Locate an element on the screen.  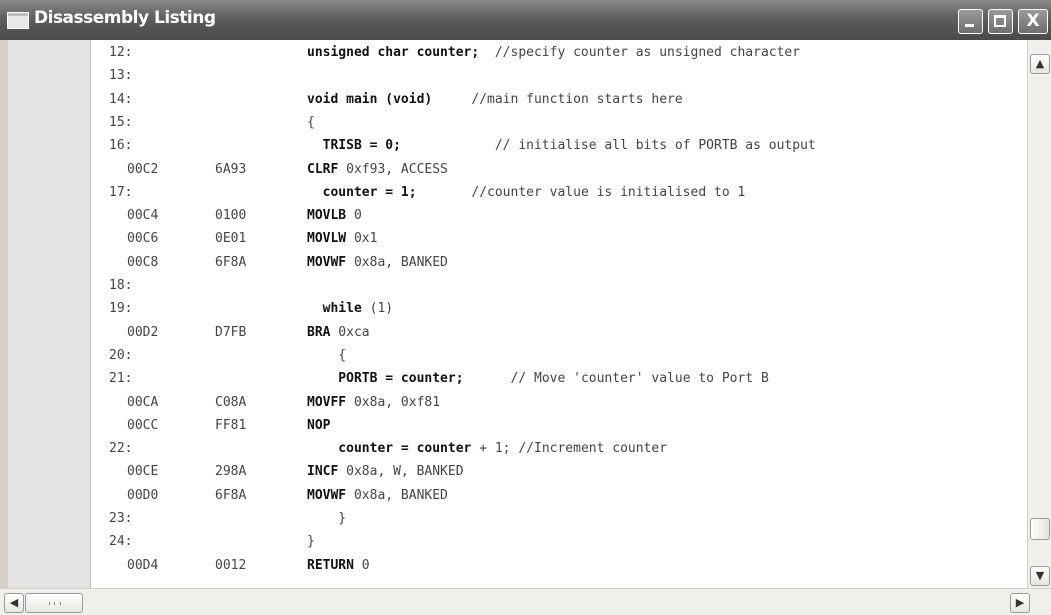
keyword-text: counter = 1; is located at coordinates (362, 192).